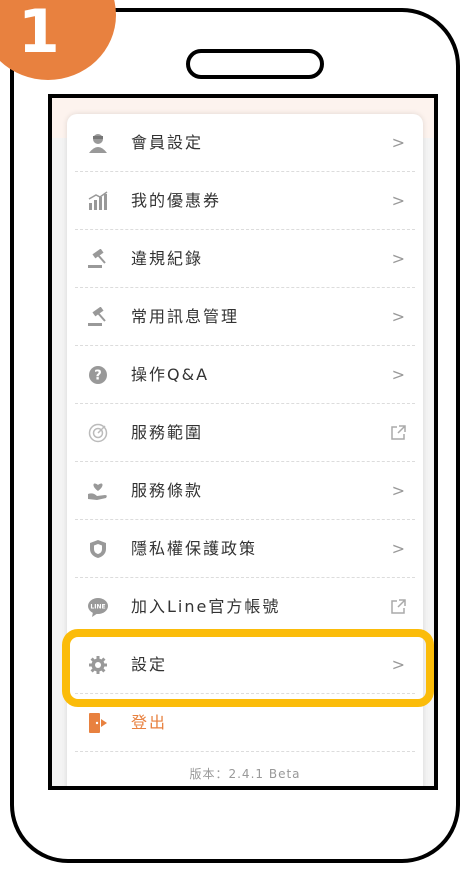 This screenshot has height=873, width=470. I want to click on logout-icon, so click(98, 723).